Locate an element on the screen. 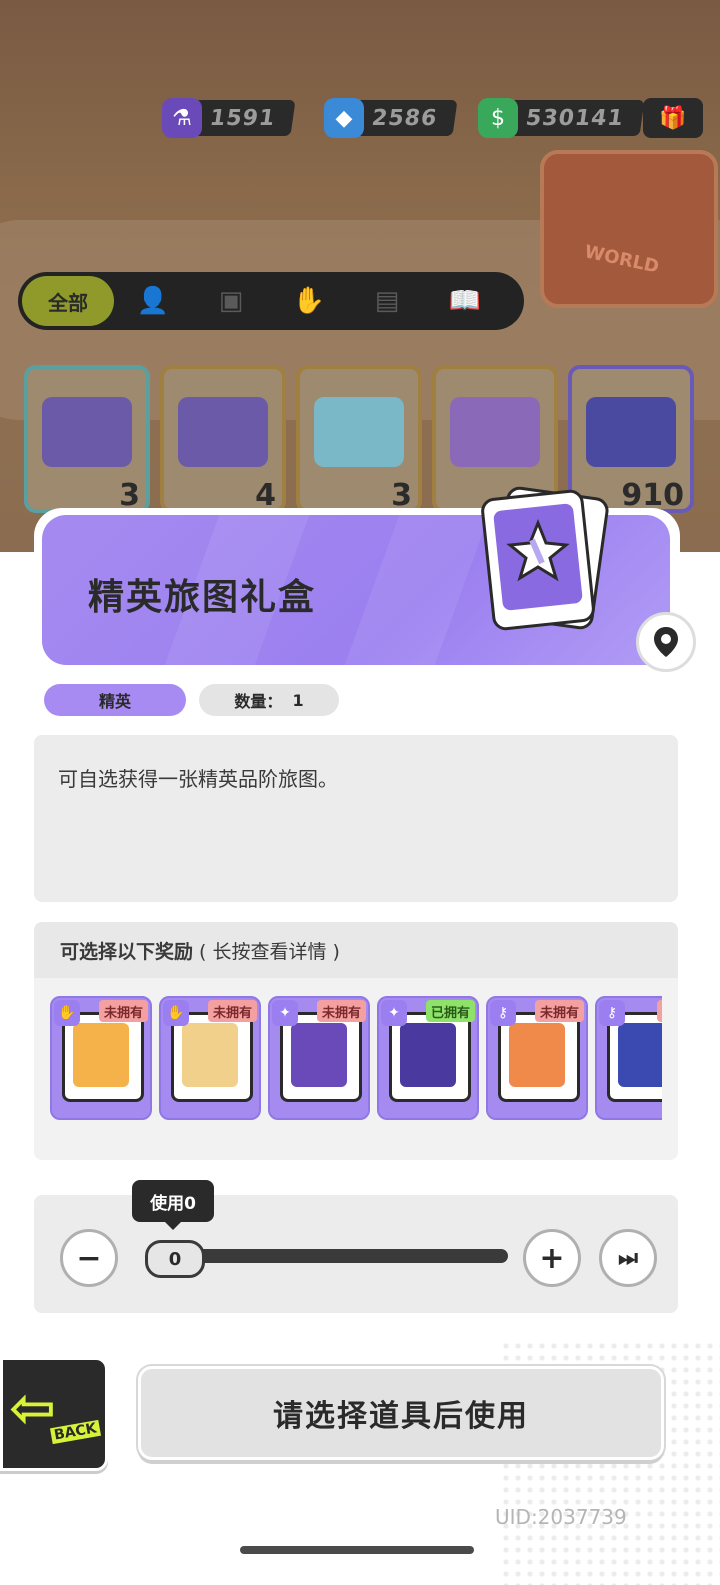 The width and height of the screenshot is (720, 1585). currency-potion: ⚗ 1591 is located at coordinates (229, 118).